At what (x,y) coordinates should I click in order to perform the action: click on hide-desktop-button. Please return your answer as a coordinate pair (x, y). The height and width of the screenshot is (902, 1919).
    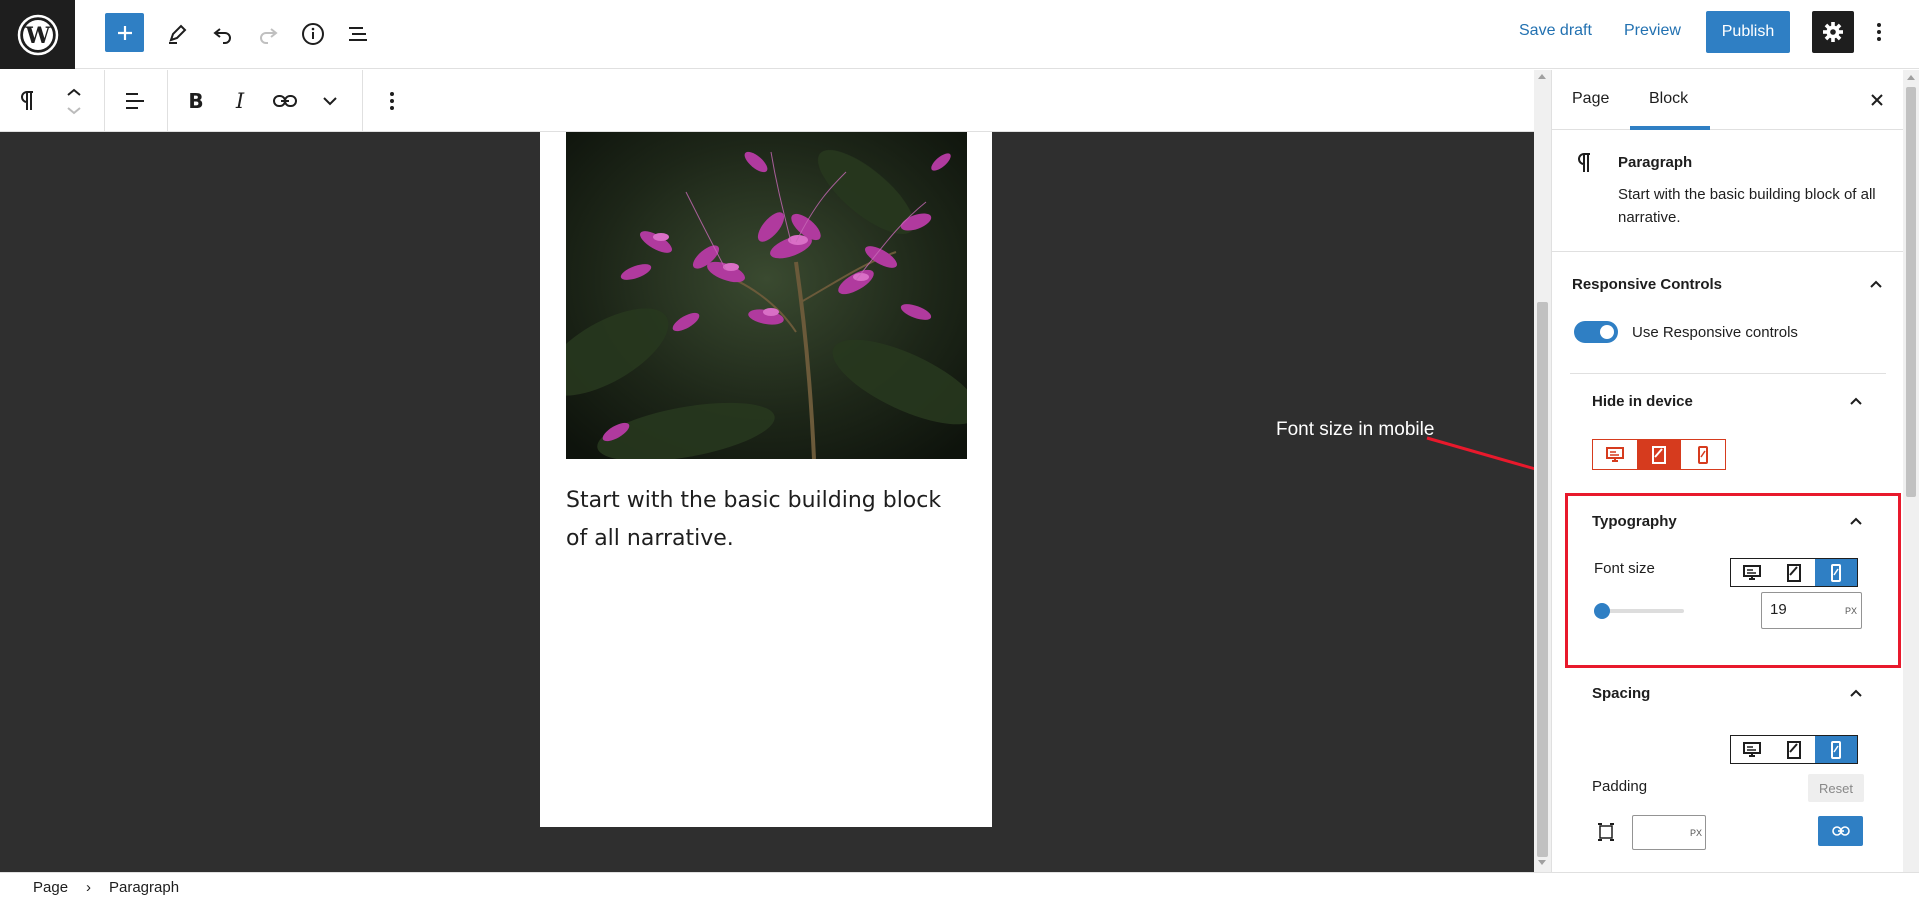
    Looking at the image, I should click on (1615, 454).